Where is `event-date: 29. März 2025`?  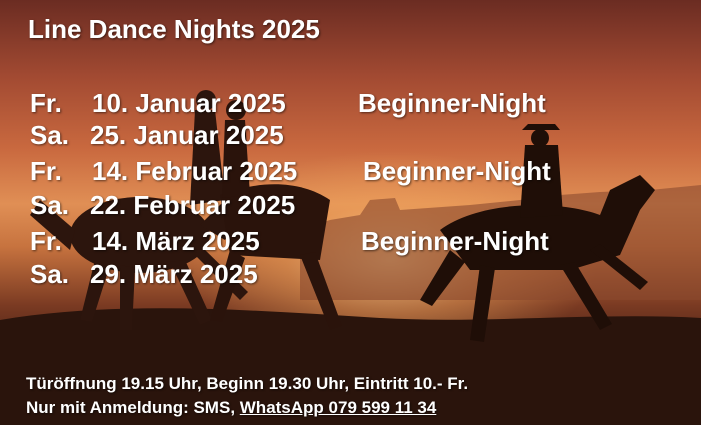 event-date: 29. März 2025 is located at coordinates (174, 274).